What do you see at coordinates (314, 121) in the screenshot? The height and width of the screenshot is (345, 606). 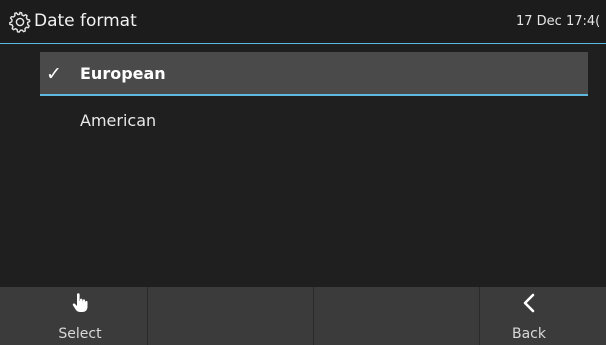 I see `list-item-american: American` at bounding box center [314, 121].